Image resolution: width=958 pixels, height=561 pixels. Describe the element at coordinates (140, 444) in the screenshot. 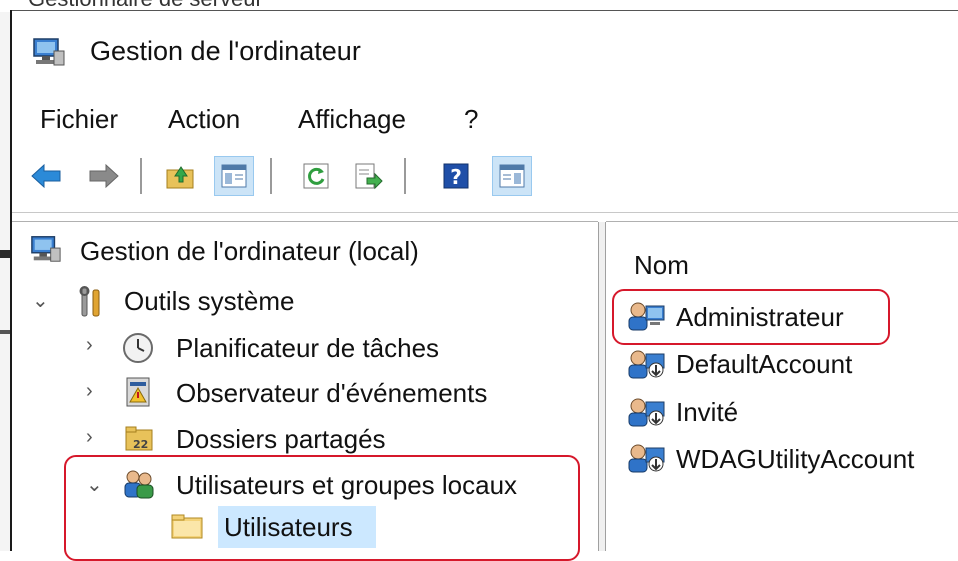

I see `svg-text: 22` at that location.